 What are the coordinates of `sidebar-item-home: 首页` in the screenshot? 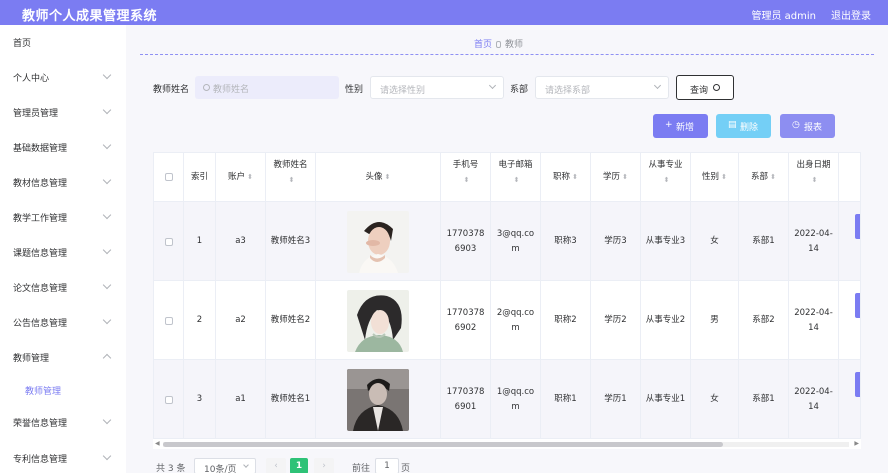 It's located at (63, 42).